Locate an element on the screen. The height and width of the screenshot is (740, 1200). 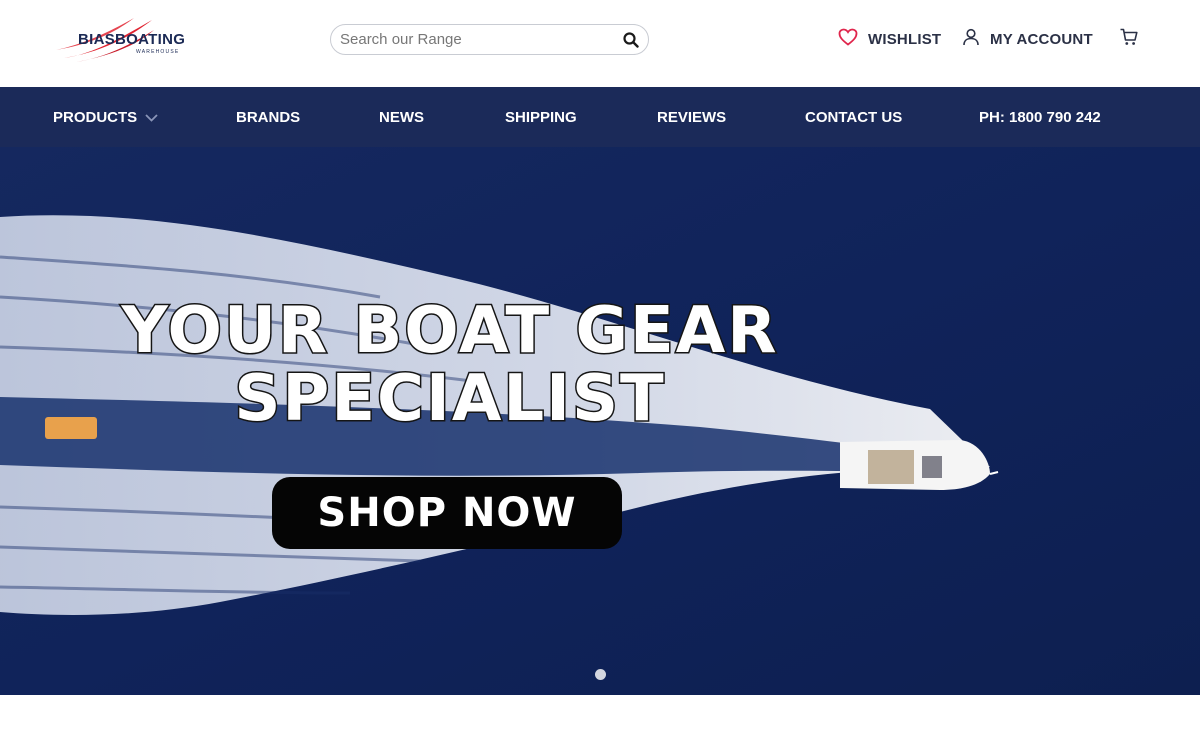
nav-label: SHIPPING is located at coordinates (541, 117).